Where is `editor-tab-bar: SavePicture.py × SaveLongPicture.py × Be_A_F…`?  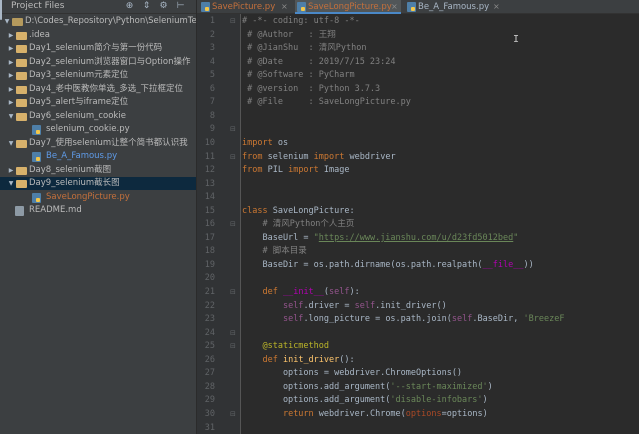
editor-tab-bar: SavePicture.py × SaveLongPicture.py × Be_A_F… is located at coordinates (418, 7).